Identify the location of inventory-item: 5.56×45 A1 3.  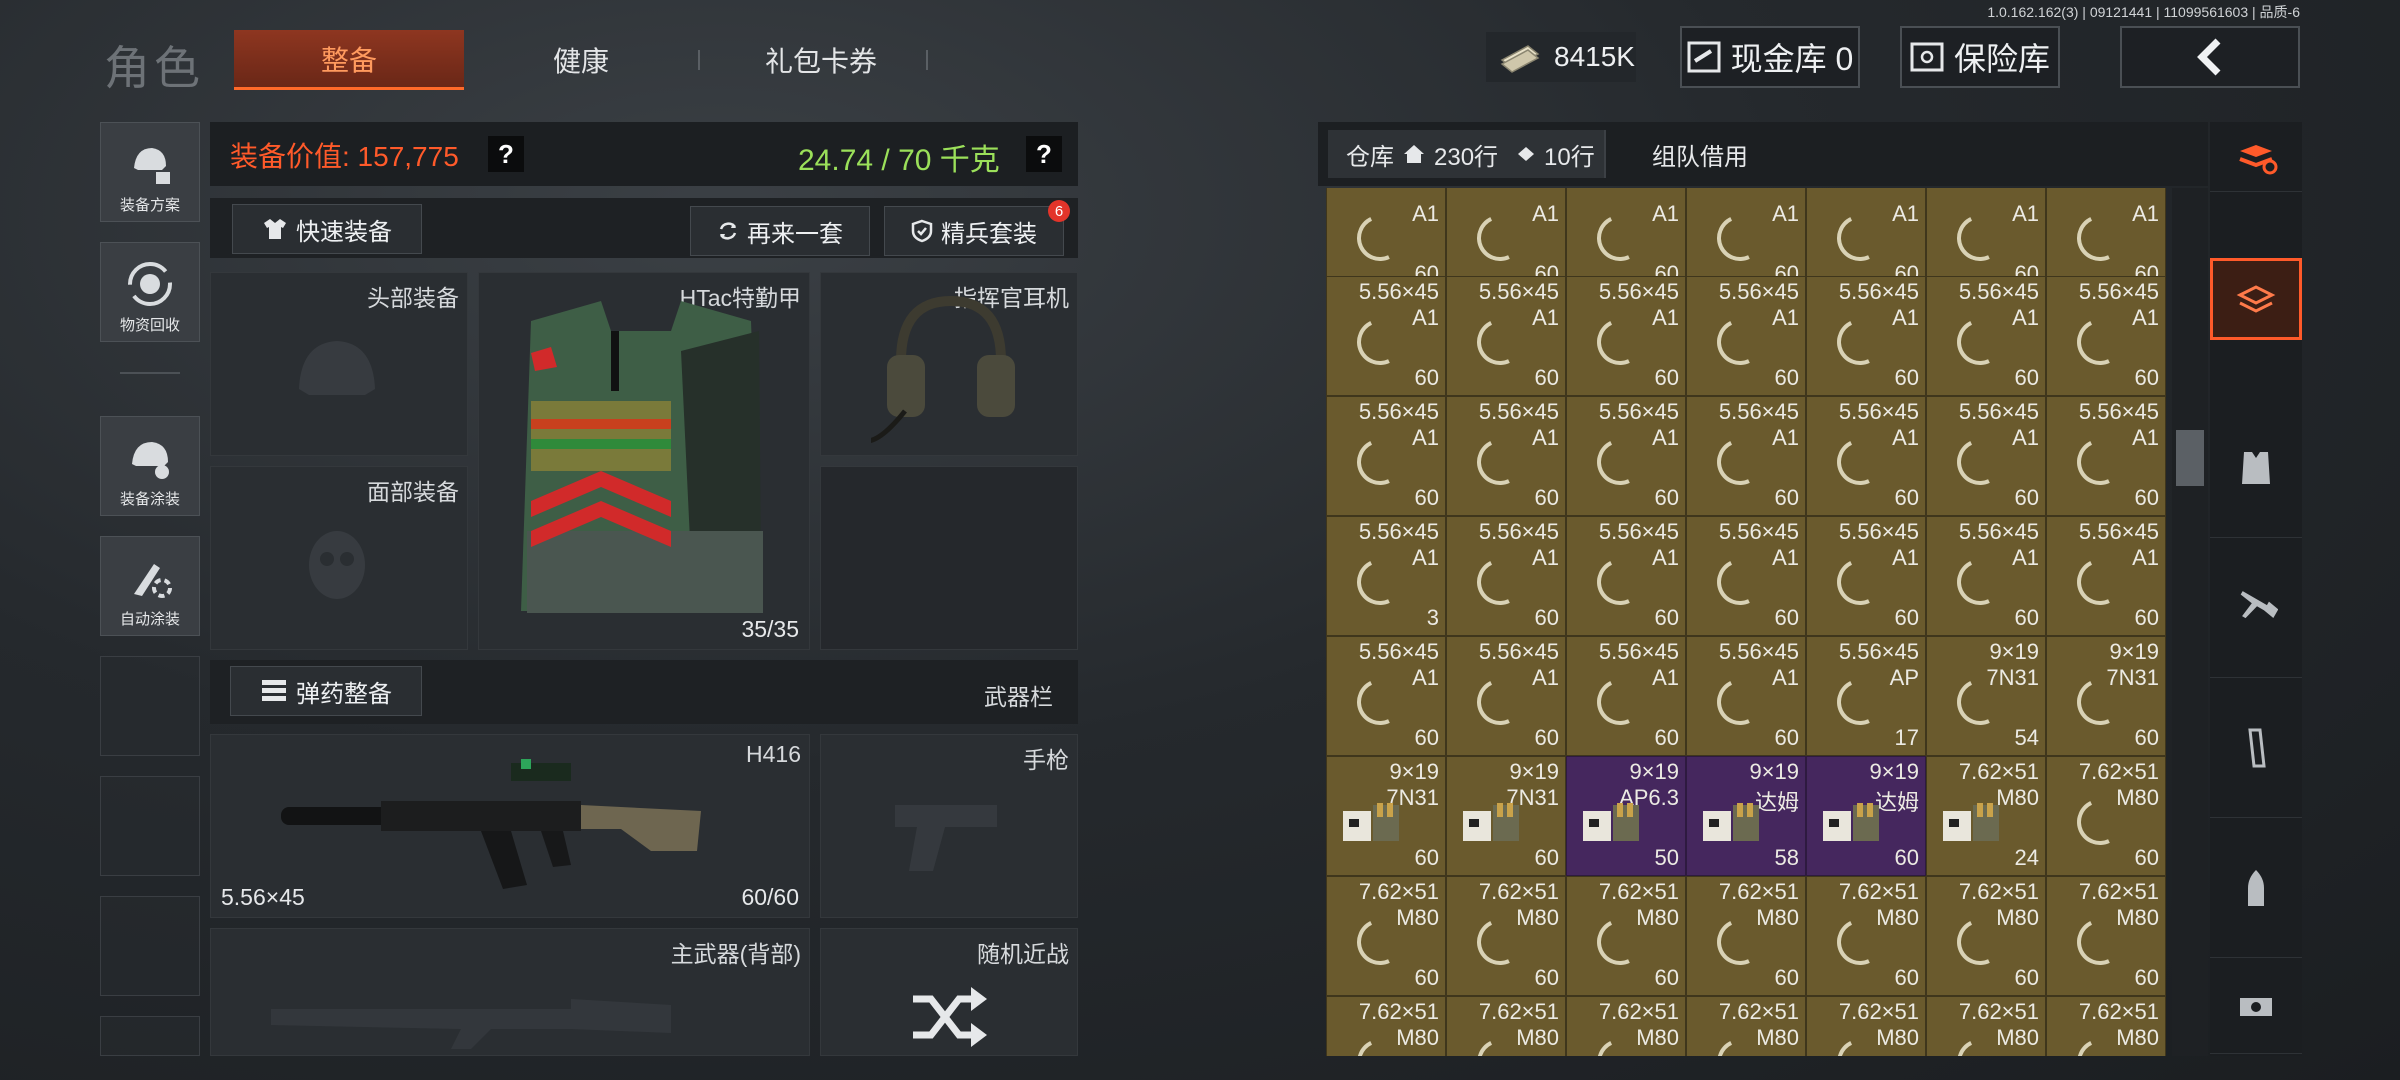
(1386, 576).